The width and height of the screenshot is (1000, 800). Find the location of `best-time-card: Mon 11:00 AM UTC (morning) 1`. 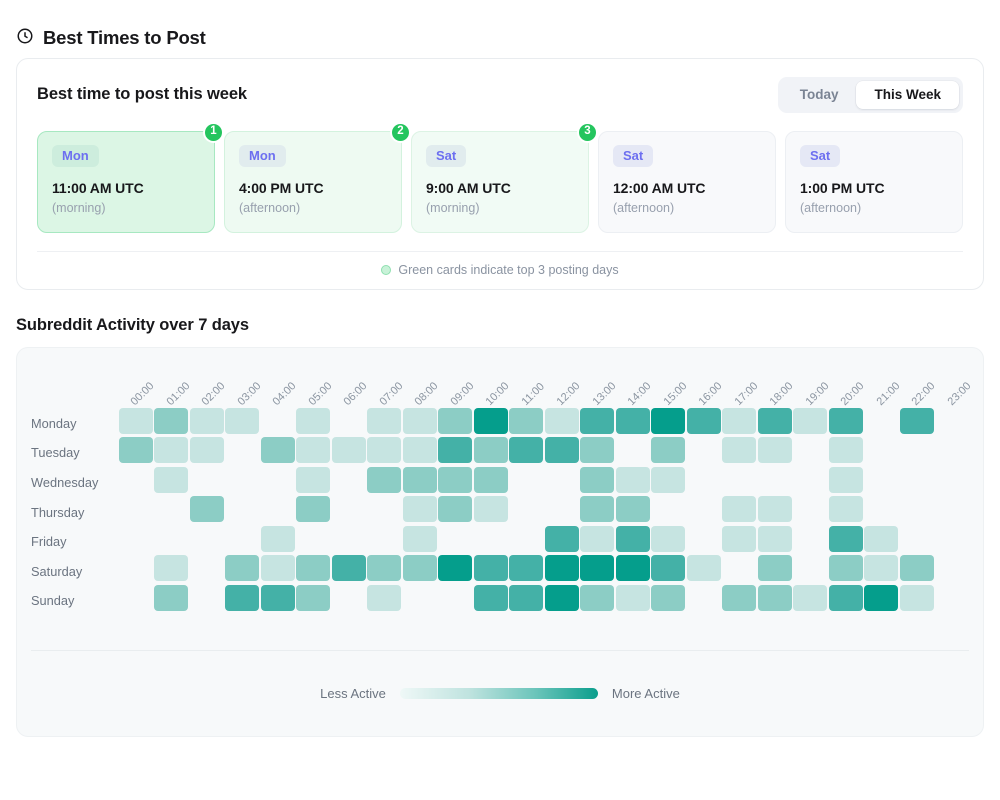

best-time-card: Mon 11:00 AM UTC (morning) 1 is located at coordinates (130, 177).